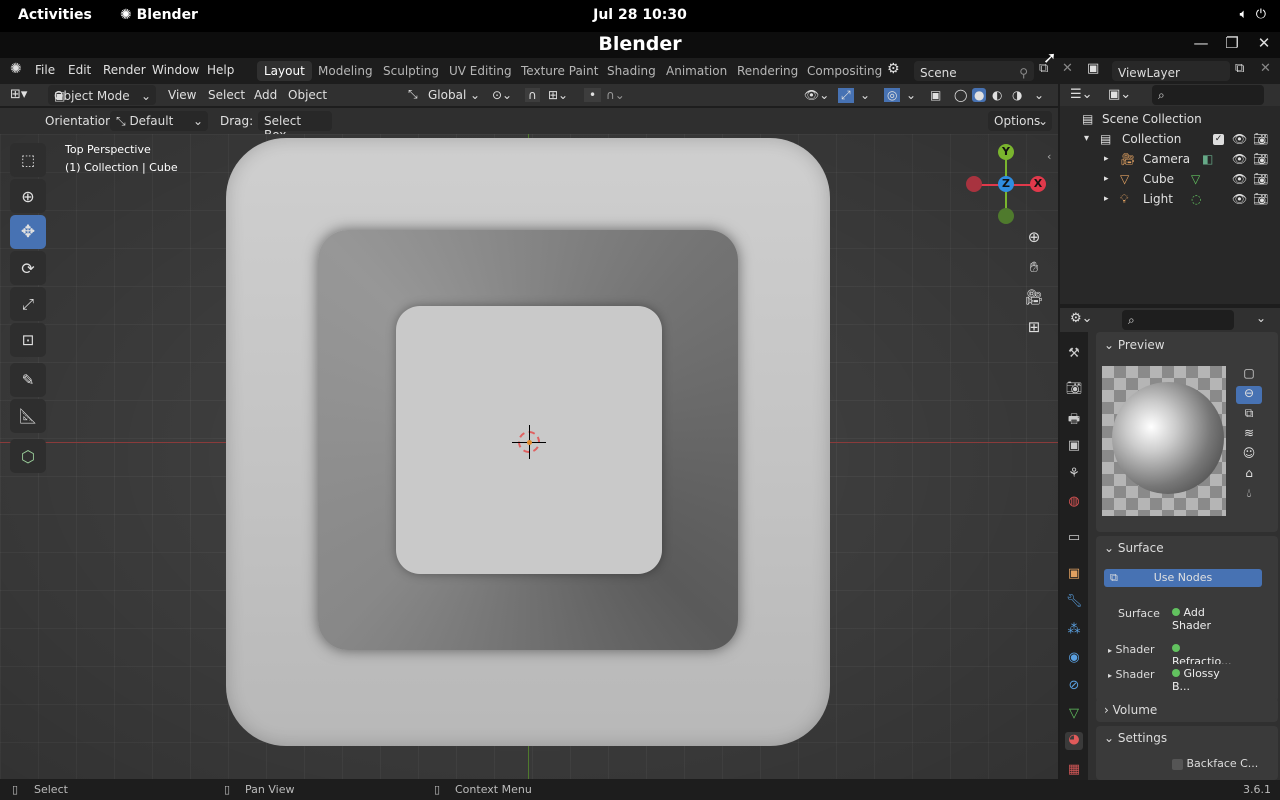  I want to click on cursor-tool: ⊕, so click(28, 196).